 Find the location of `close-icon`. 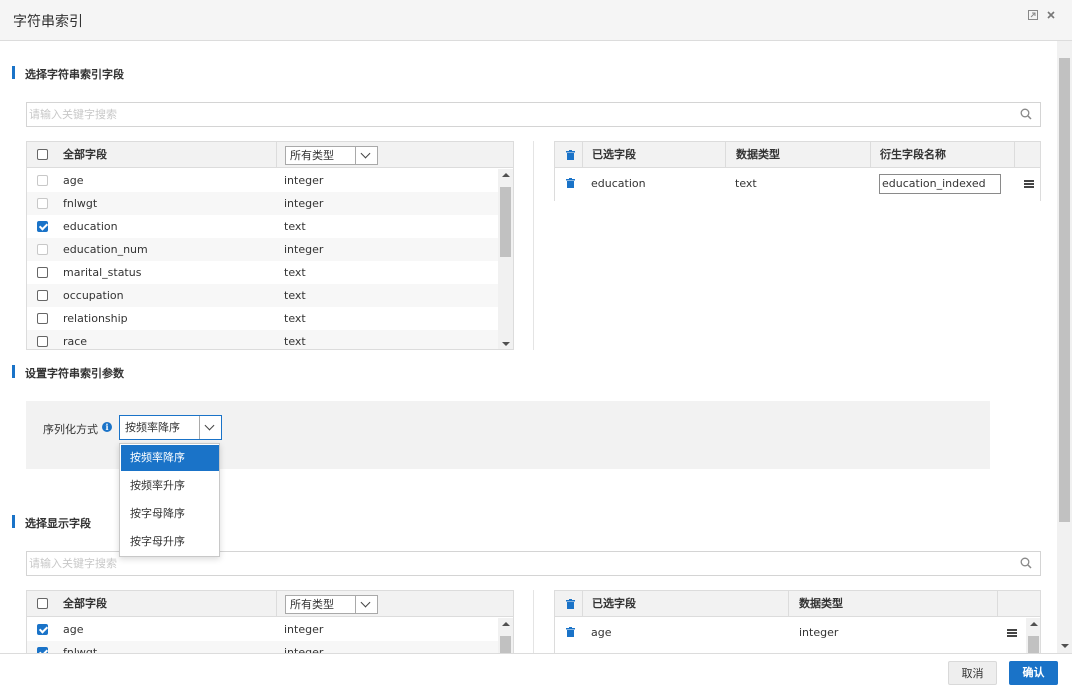

close-icon is located at coordinates (1051, 16).